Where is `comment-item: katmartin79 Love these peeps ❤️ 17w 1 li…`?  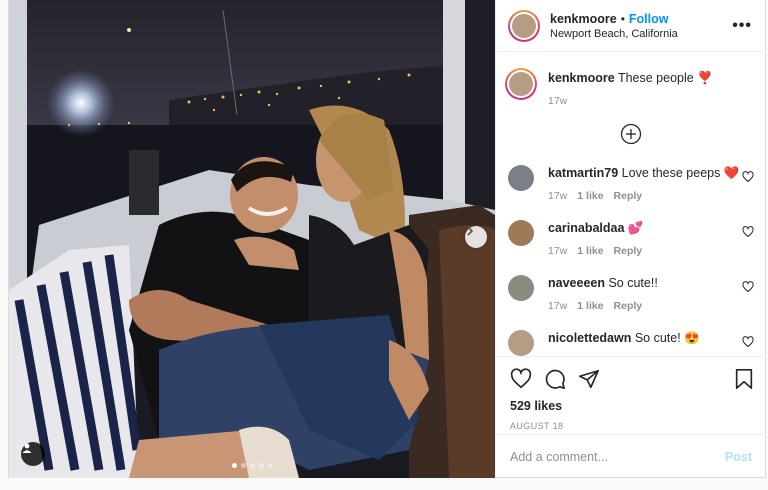
comment-item: katmartin79 Love these peeps ❤️ 17w 1 li… is located at coordinates (631, 183).